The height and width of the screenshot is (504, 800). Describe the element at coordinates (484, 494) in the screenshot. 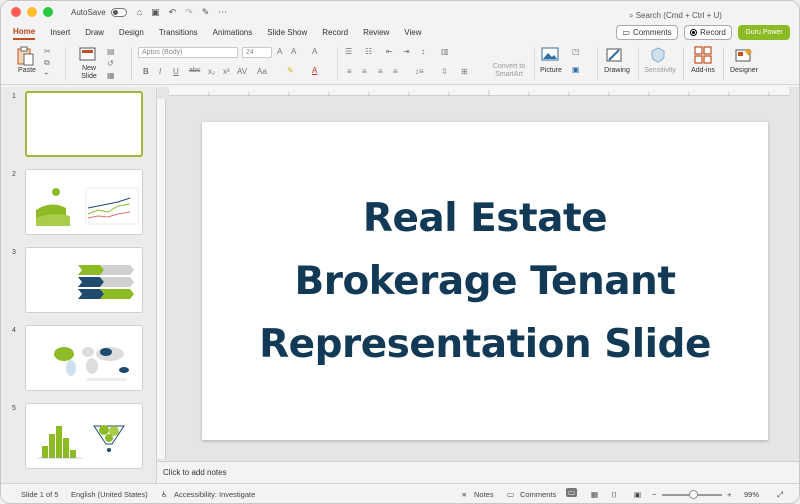

I see `notes-toggle: Notes` at that location.